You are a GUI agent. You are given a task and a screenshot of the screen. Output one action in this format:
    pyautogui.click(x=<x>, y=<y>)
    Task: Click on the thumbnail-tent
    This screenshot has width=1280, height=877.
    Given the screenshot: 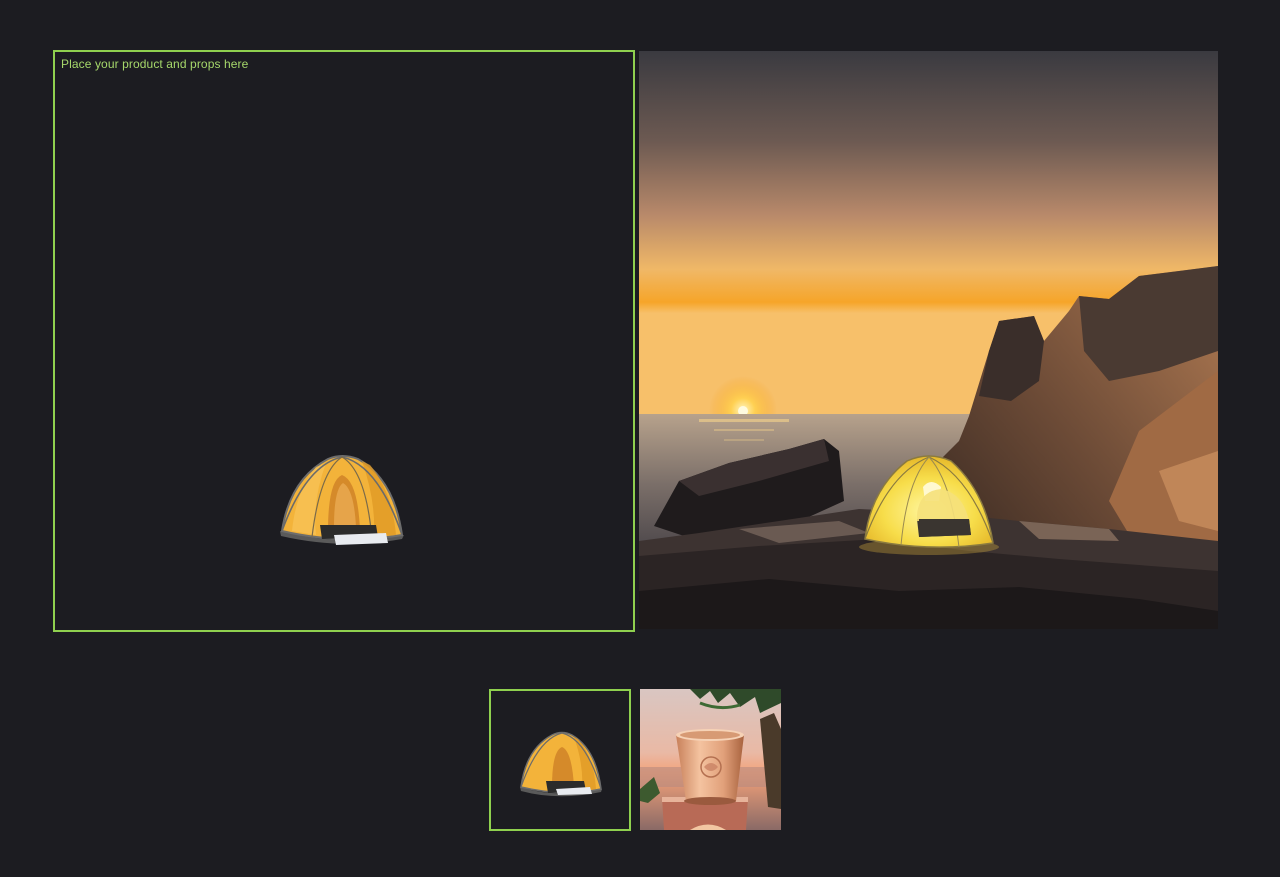 What is the action you would take?
    pyautogui.click(x=560, y=760)
    